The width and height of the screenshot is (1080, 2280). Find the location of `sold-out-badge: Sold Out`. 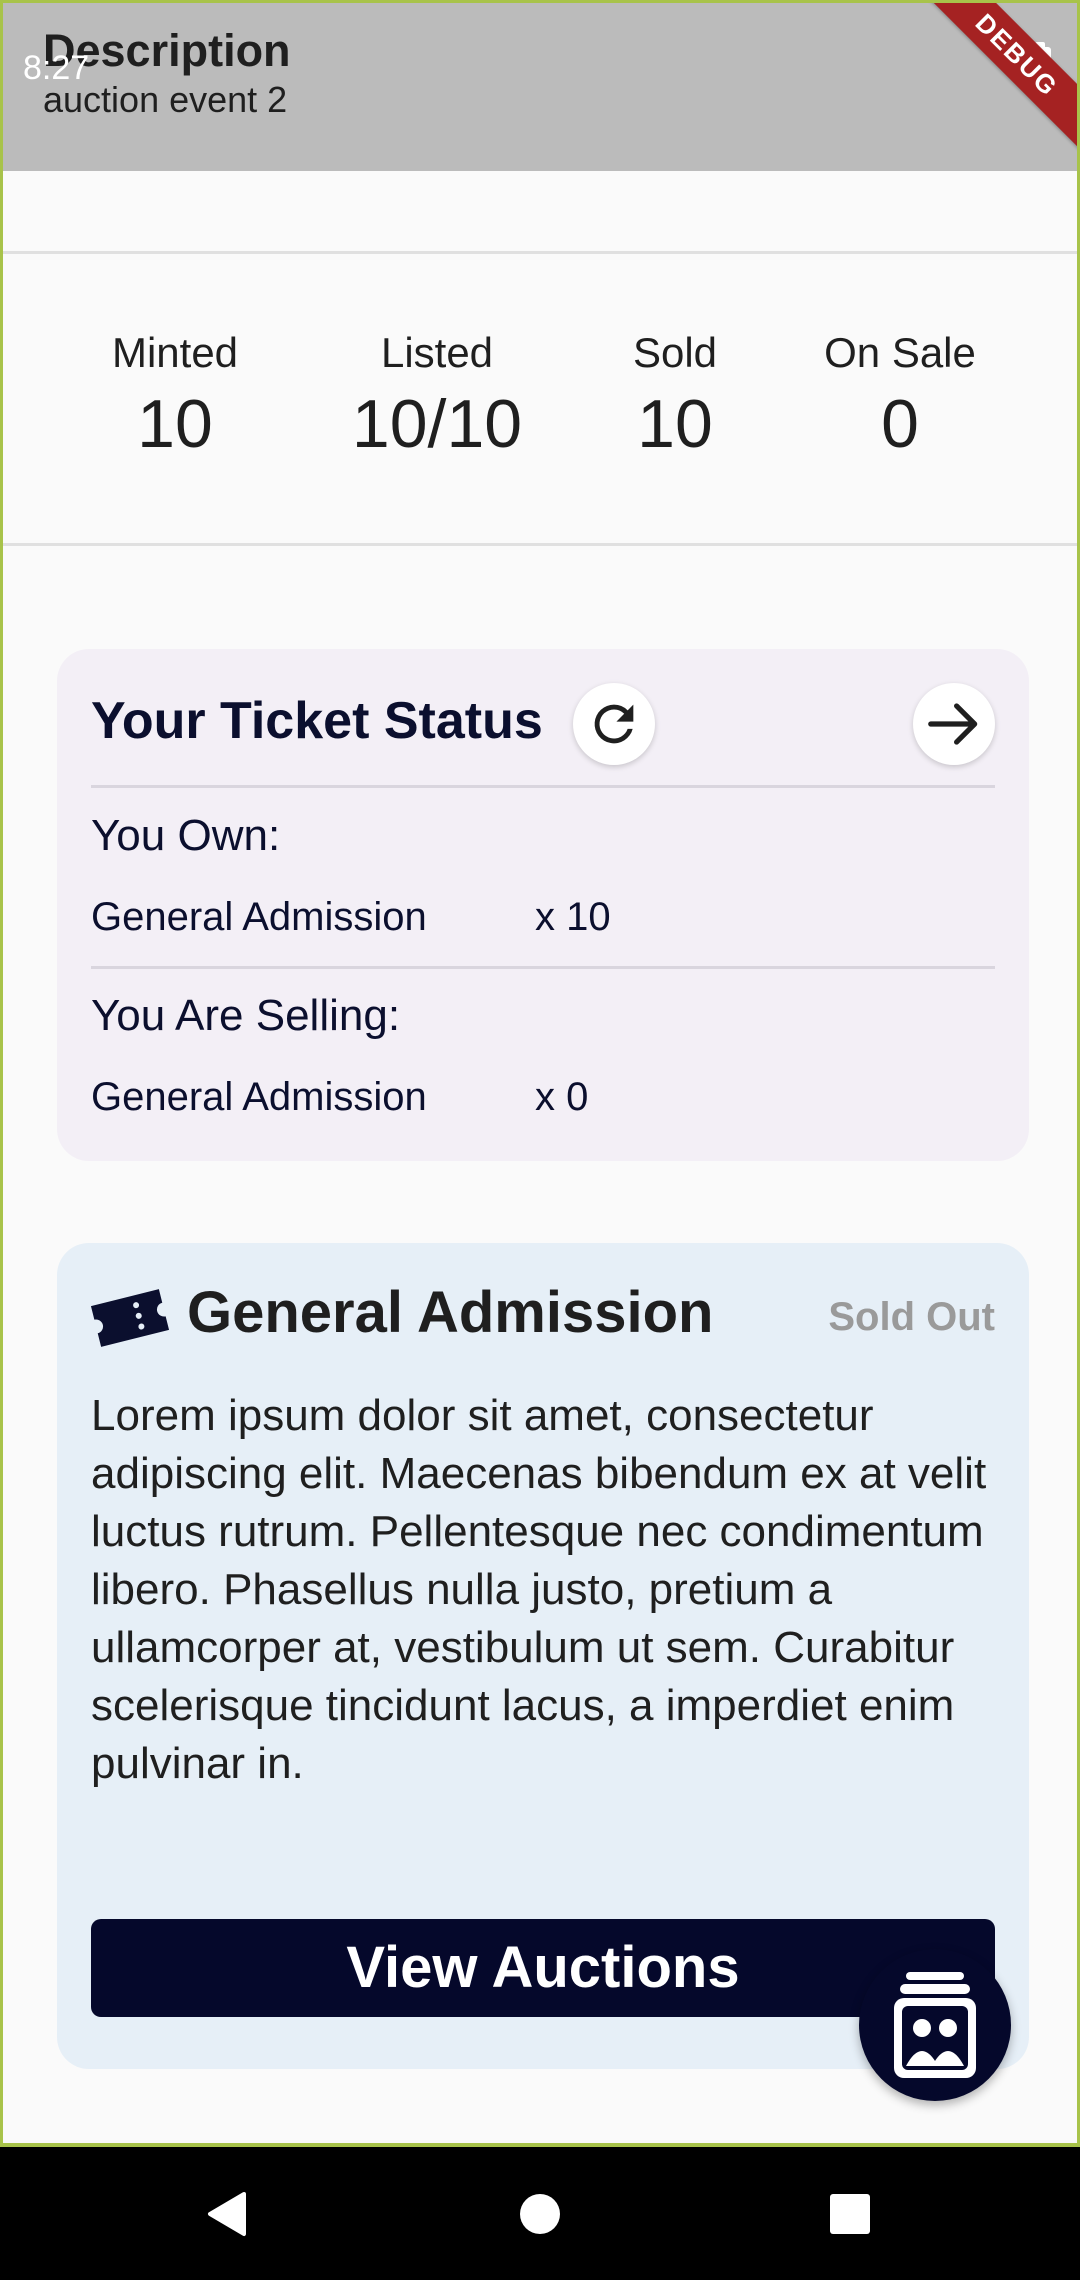

sold-out-badge: Sold Out is located at coordinates (911, 1317).